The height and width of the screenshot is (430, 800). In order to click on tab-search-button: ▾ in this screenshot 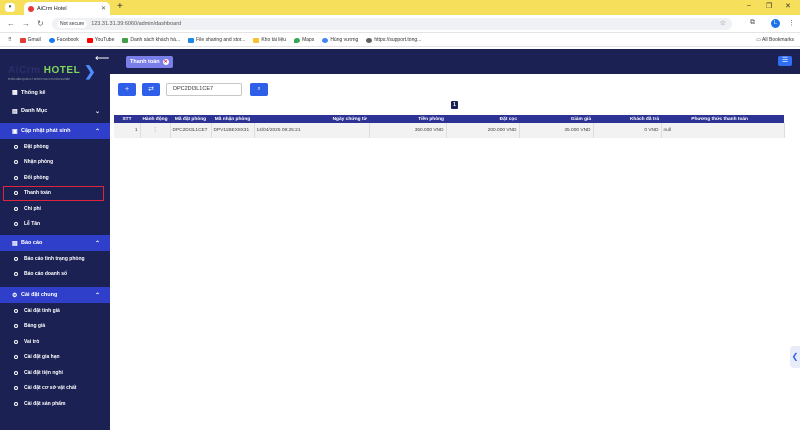, I will do `click(10, 7)`.